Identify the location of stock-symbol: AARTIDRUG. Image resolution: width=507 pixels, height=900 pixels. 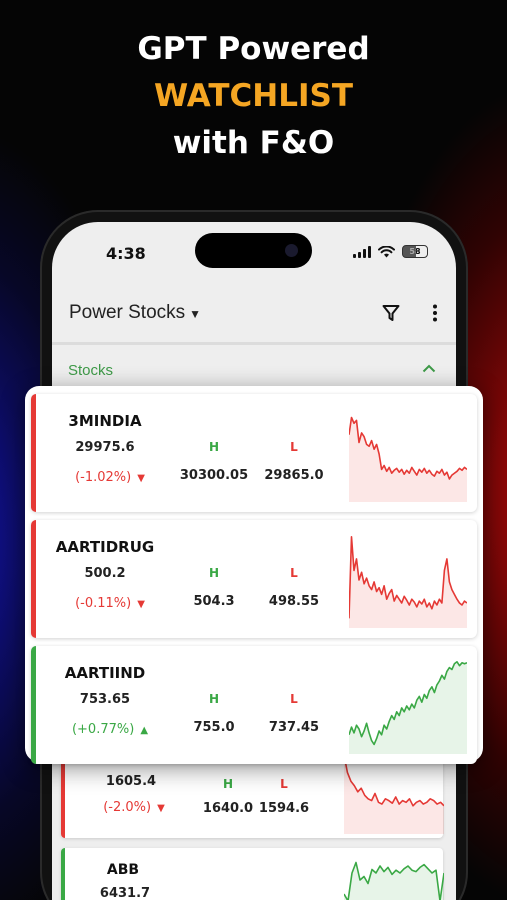
(105, 547).